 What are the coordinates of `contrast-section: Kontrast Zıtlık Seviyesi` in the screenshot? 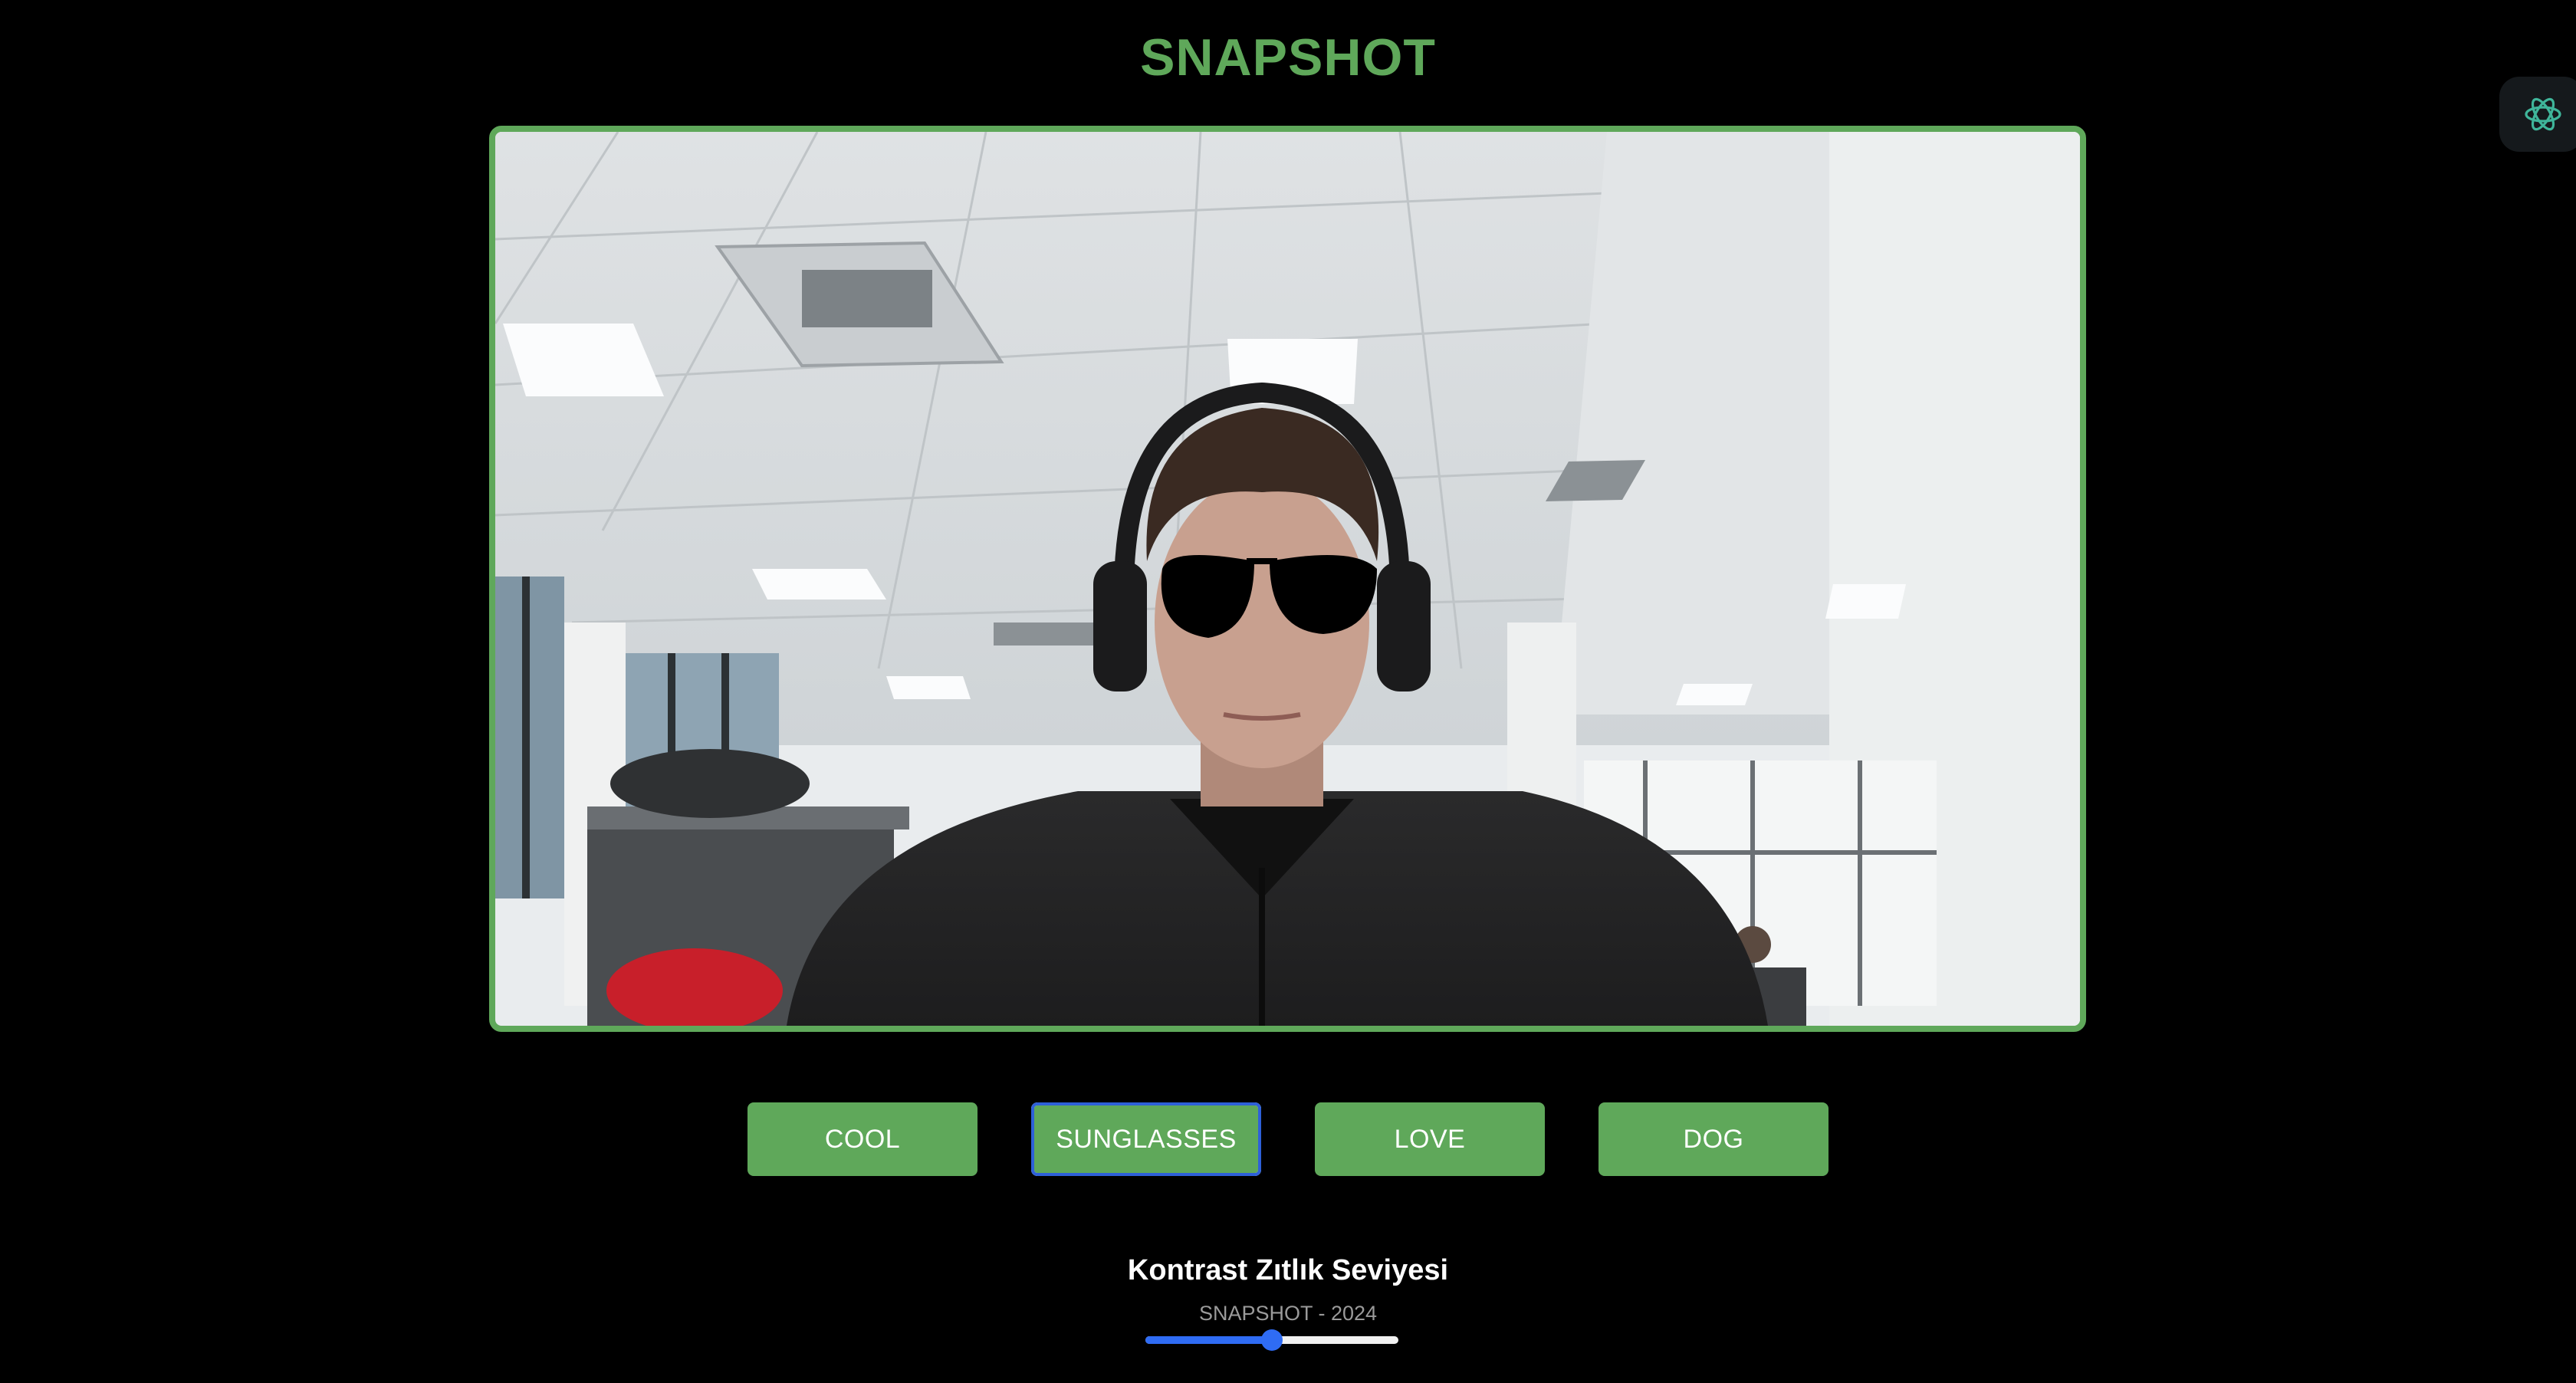 It's located at (1288, 1270).